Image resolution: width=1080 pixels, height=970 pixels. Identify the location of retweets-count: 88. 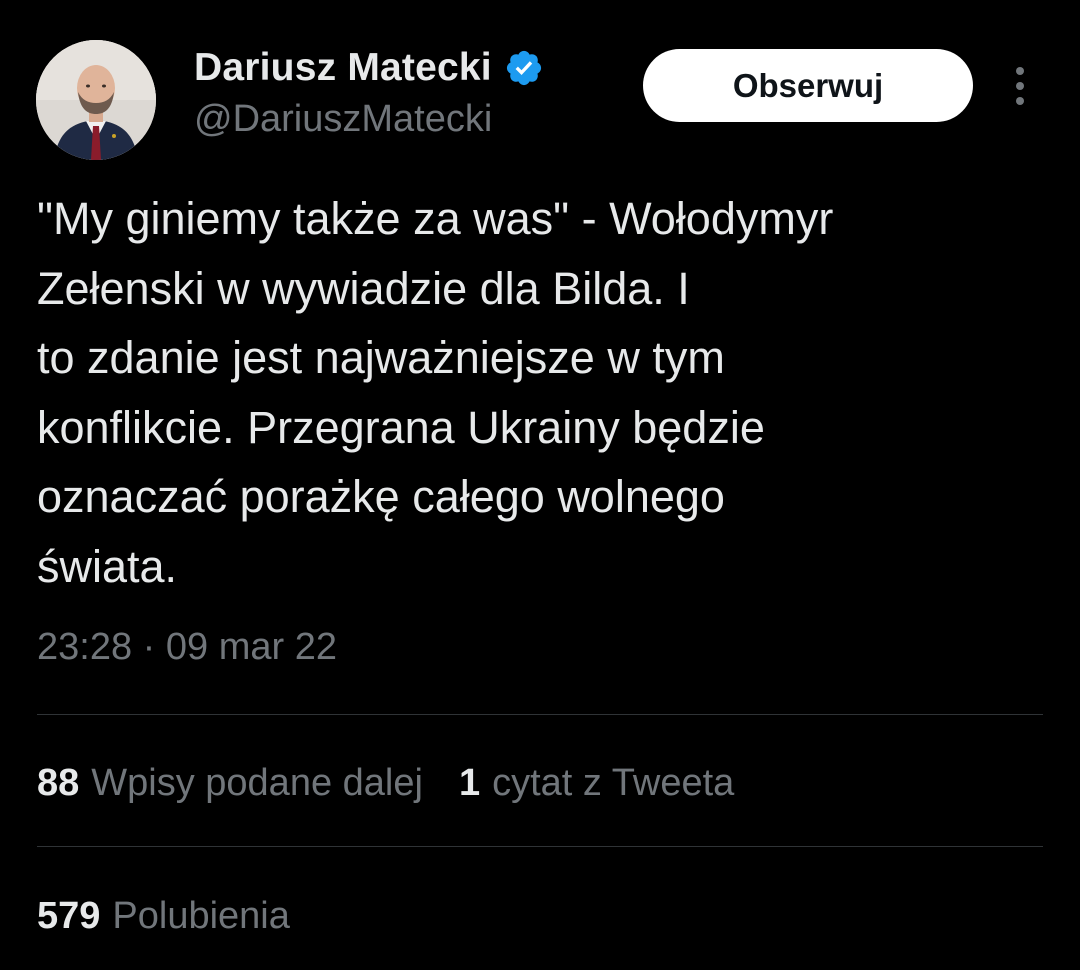
(58, 783).